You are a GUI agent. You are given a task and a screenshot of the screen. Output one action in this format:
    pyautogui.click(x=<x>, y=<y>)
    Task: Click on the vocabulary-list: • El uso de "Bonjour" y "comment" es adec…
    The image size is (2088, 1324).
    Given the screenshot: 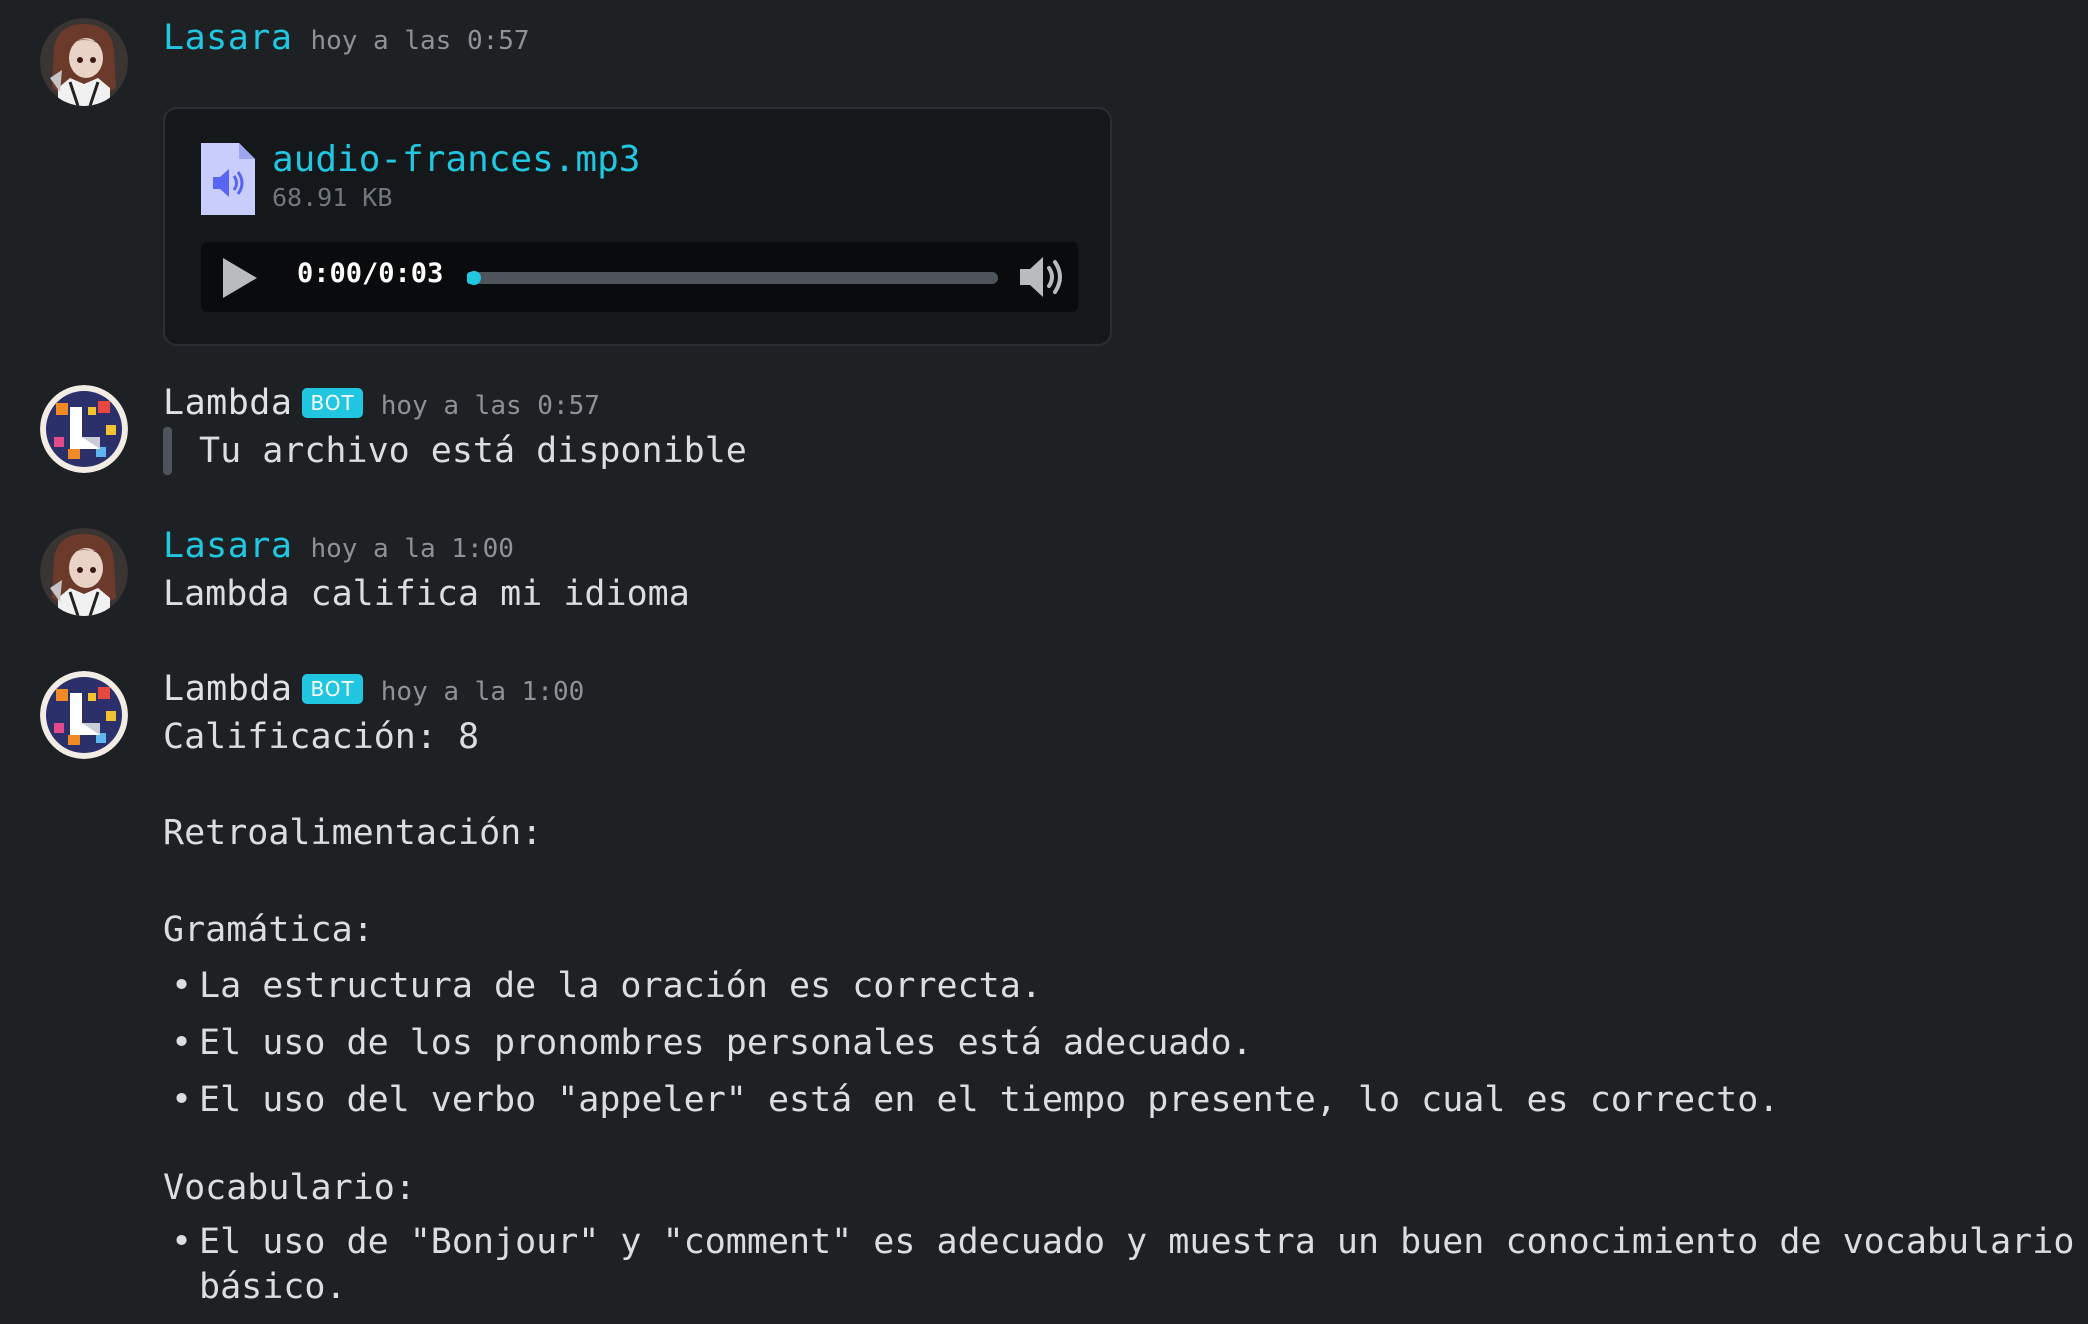 What is the action you would take?
    pyautogui.click(x=1125, y=1265)
    